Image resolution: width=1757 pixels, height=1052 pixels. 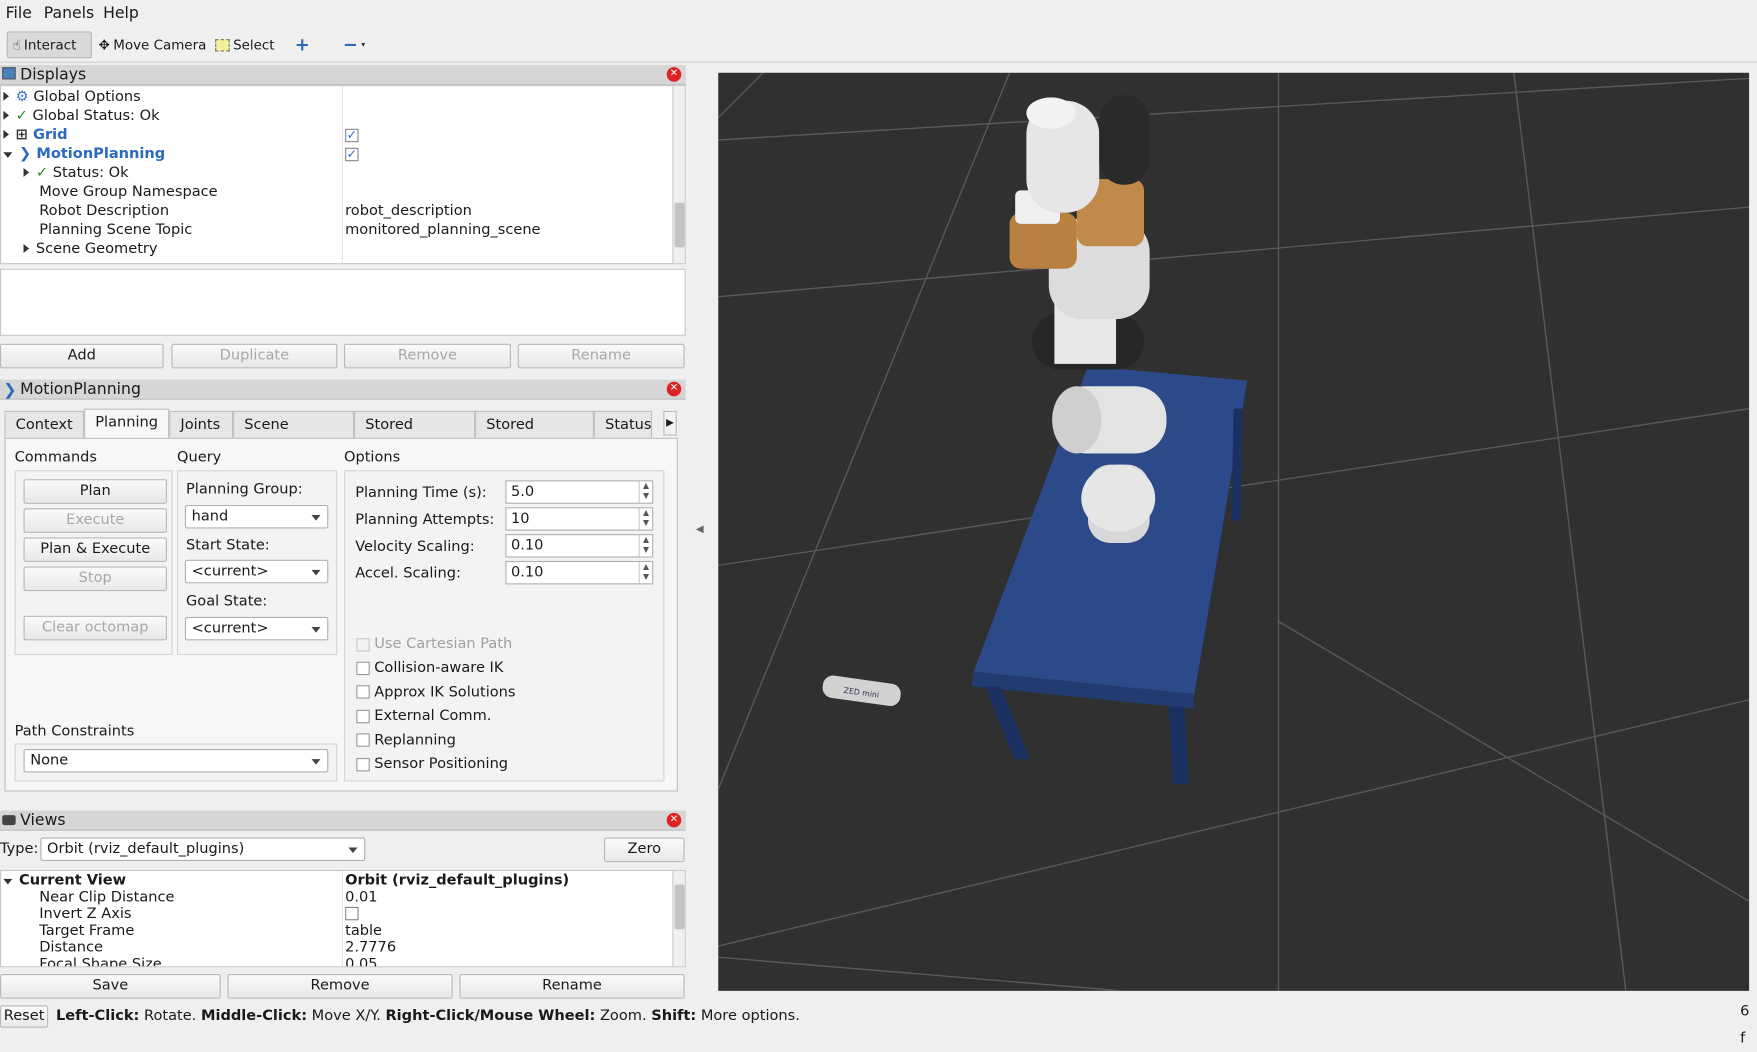 I want to click on menu-file: File, so click(x=19, y=13).